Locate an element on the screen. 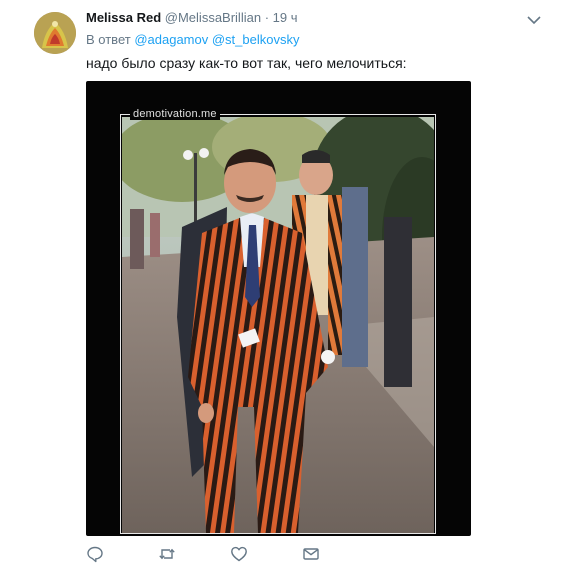 The height and width of the screenshot is (575, 573). mention-link: @st_belkovsky is located at coordinates (256, 39).